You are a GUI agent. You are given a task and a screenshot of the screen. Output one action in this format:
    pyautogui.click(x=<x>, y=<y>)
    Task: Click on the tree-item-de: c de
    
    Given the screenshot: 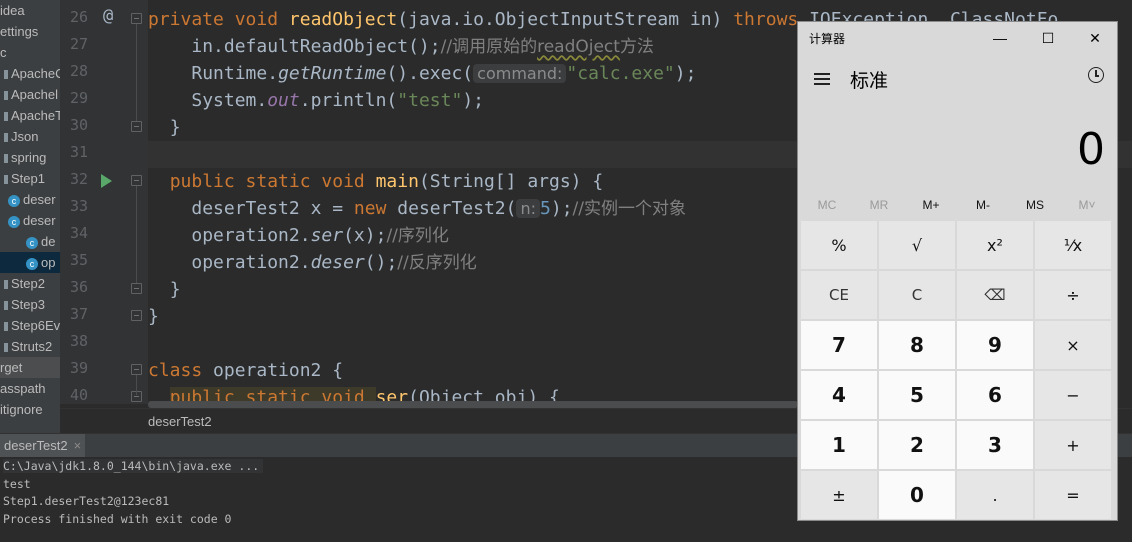 What is the action you would take?
    pyautogui.click(x=30, y=241)
    